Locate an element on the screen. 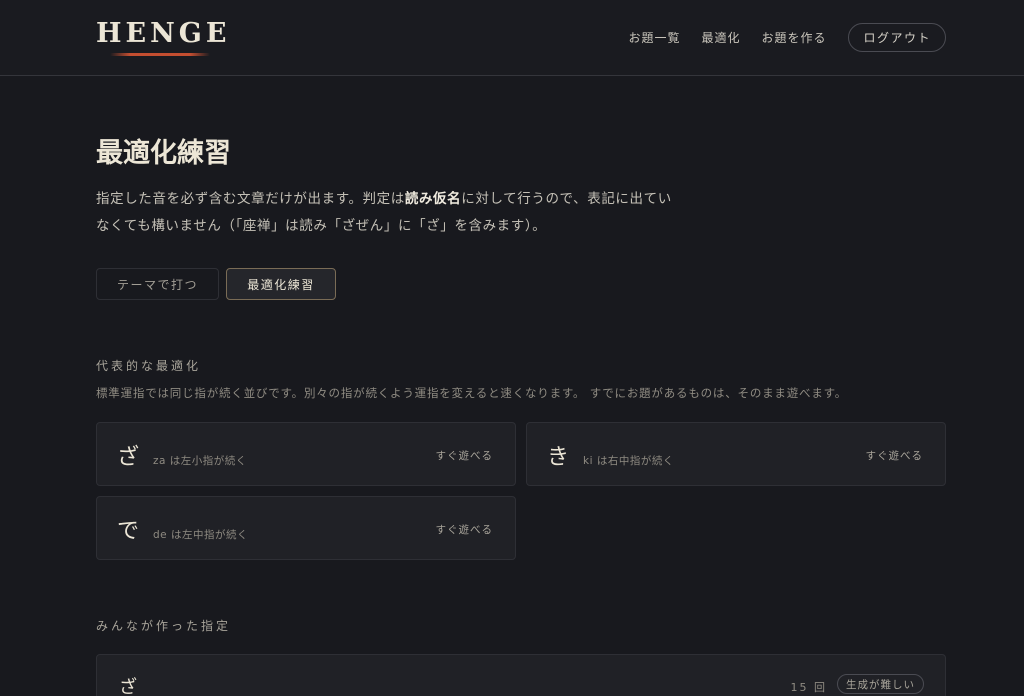  item-kana: ざ is located at coordinates (128, 686).